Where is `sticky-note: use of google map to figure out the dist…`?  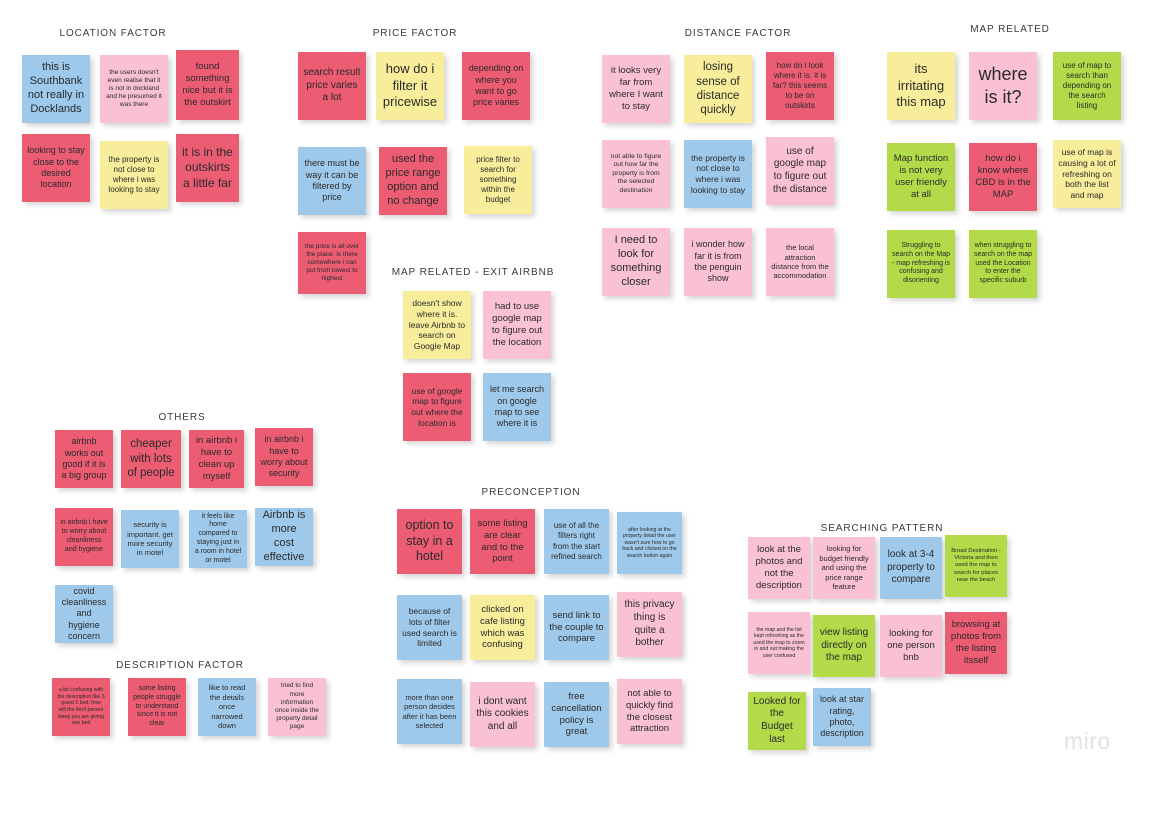 sticky-note: use of google map to figure out the dist… is located at coordinates (800, 171).